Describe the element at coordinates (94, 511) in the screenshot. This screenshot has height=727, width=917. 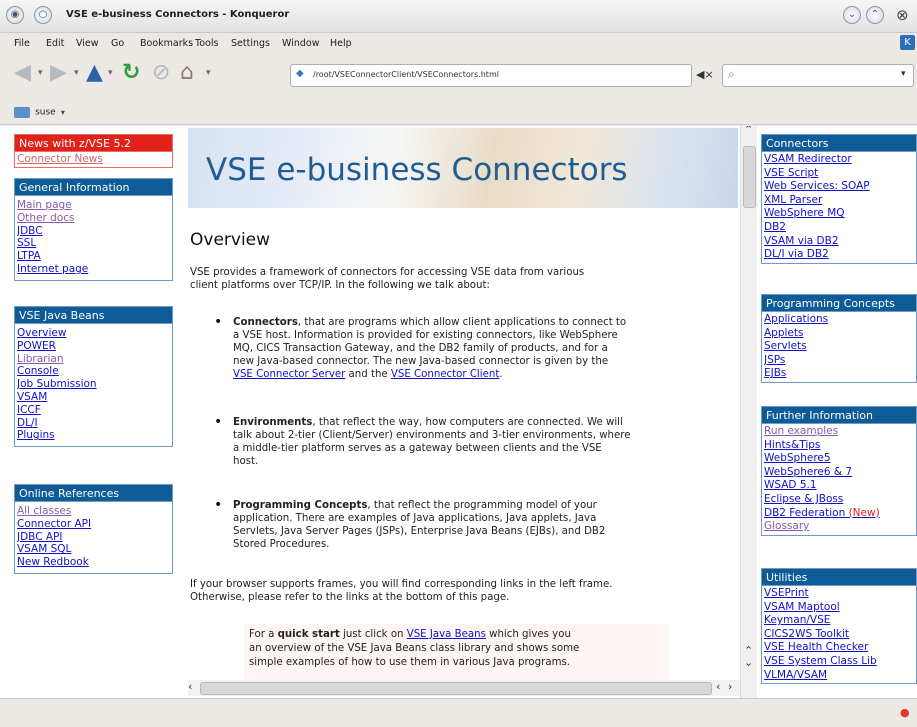
I see `nav-link: All classes` at that location.